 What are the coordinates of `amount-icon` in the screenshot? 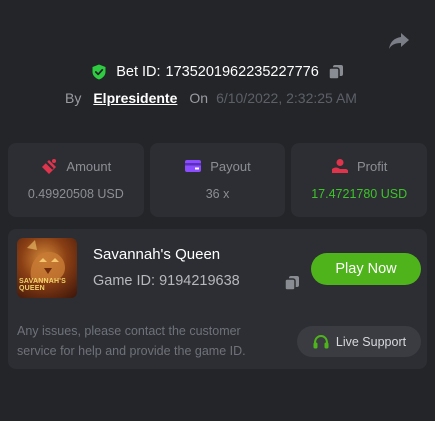 It's located at (49, 166).